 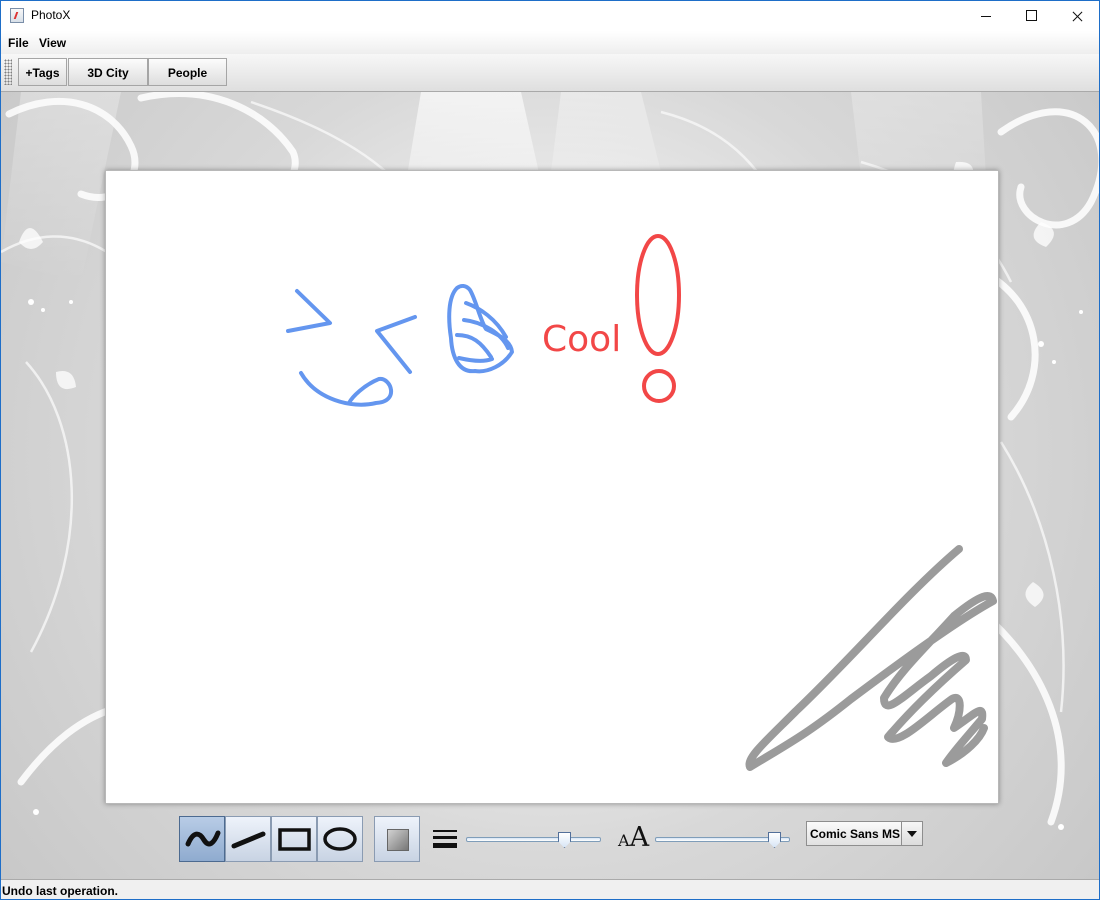 I want to click on ellipse-tool-button, so click(x=340, y=839).